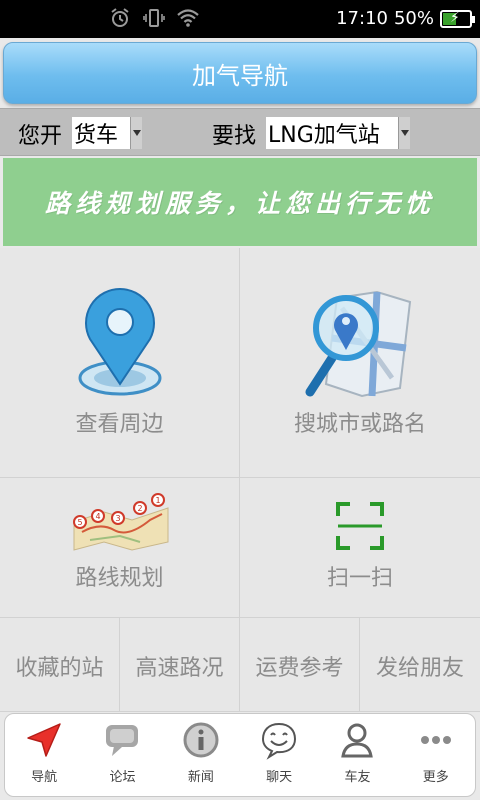 The height and width of the screenshot is (800, 480). Describe the element at coordinates (359, 578) in the screenshot. I see `scan-label: 扫一扫` at that location.